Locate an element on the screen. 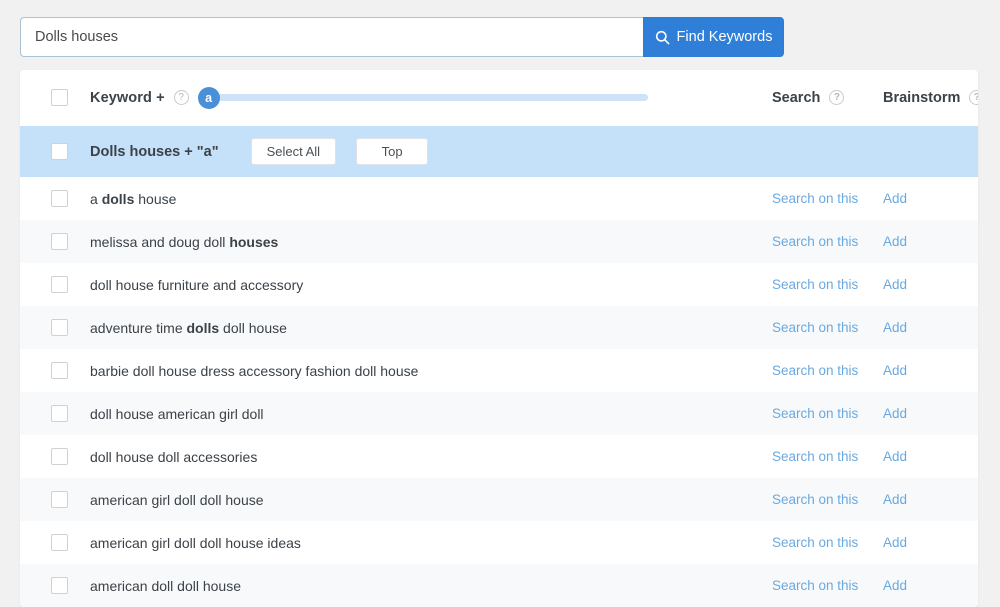  group-title: Dolls houses + "a" is located at coordinates (154, 151).